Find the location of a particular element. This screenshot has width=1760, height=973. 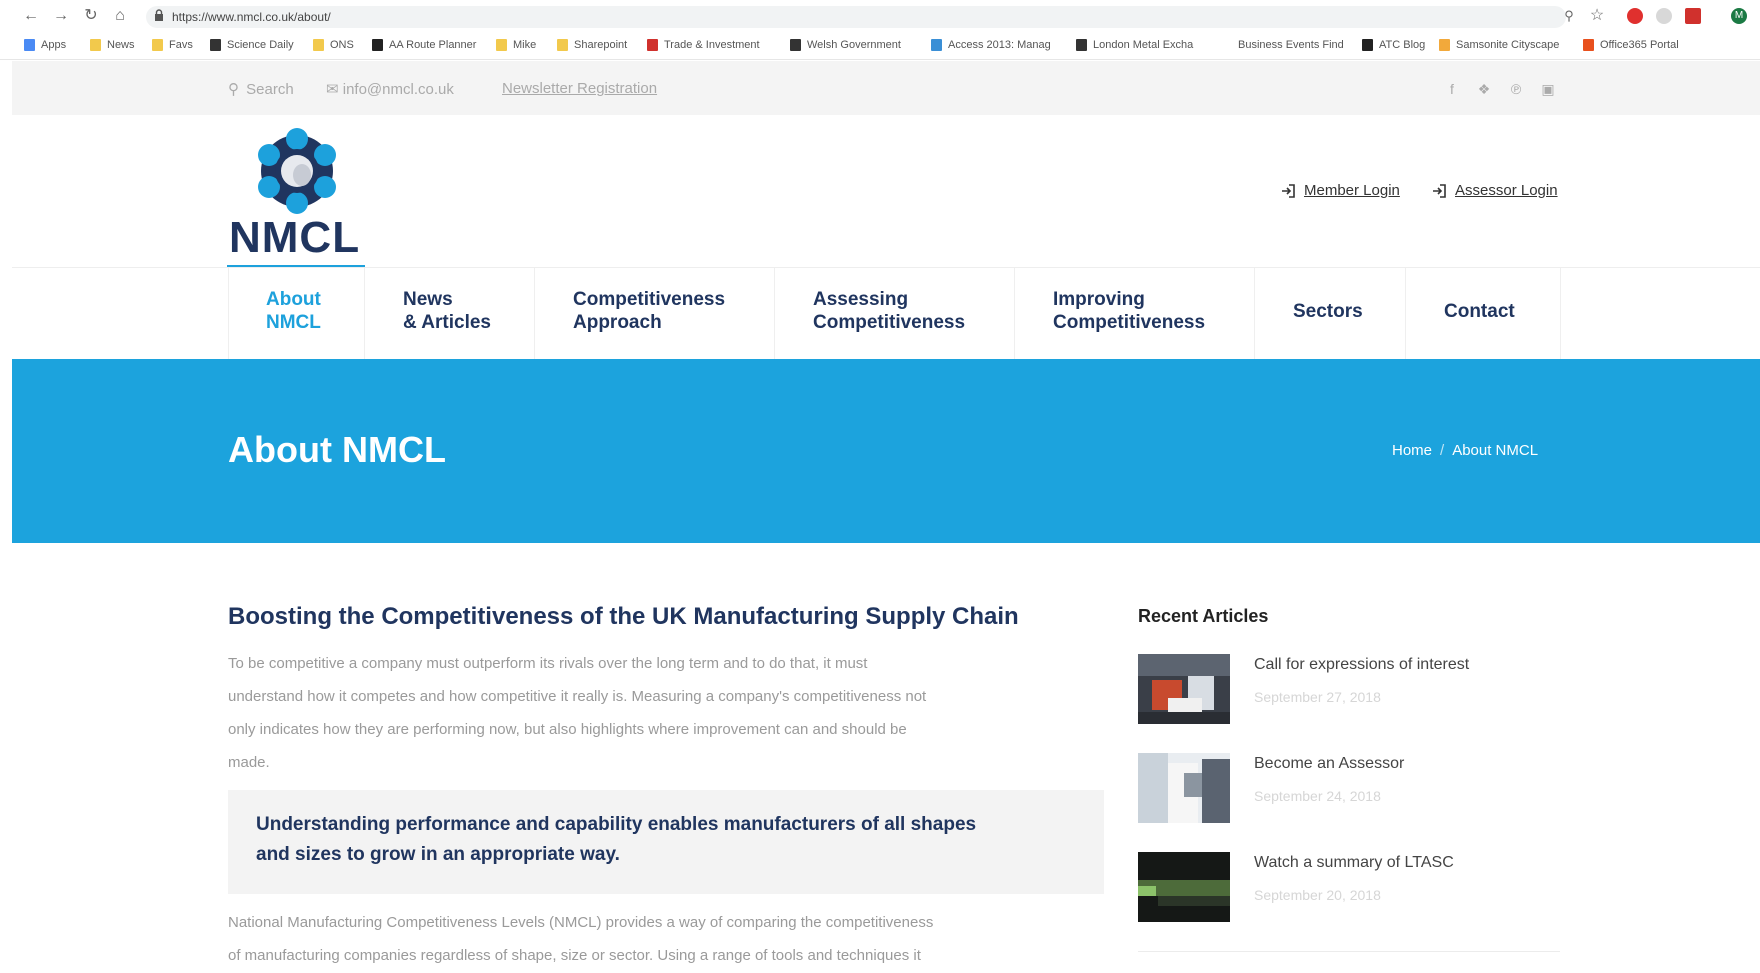

bookmark-item: AA Route Planner is located at coordinates (424, 45).